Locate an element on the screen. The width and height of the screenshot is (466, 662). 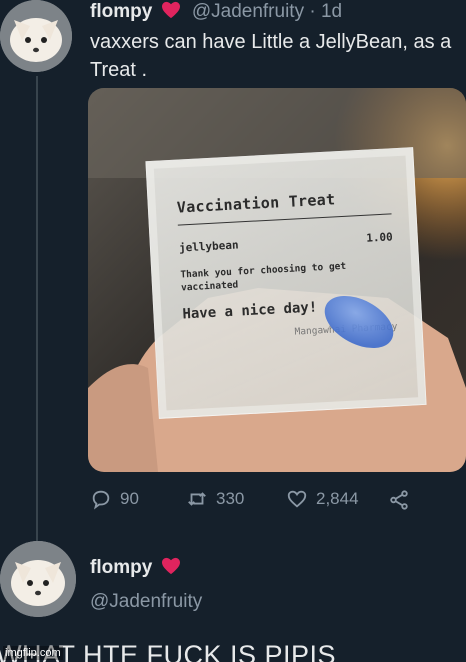
timestamp: 1d is located at coordinates (331, 11).